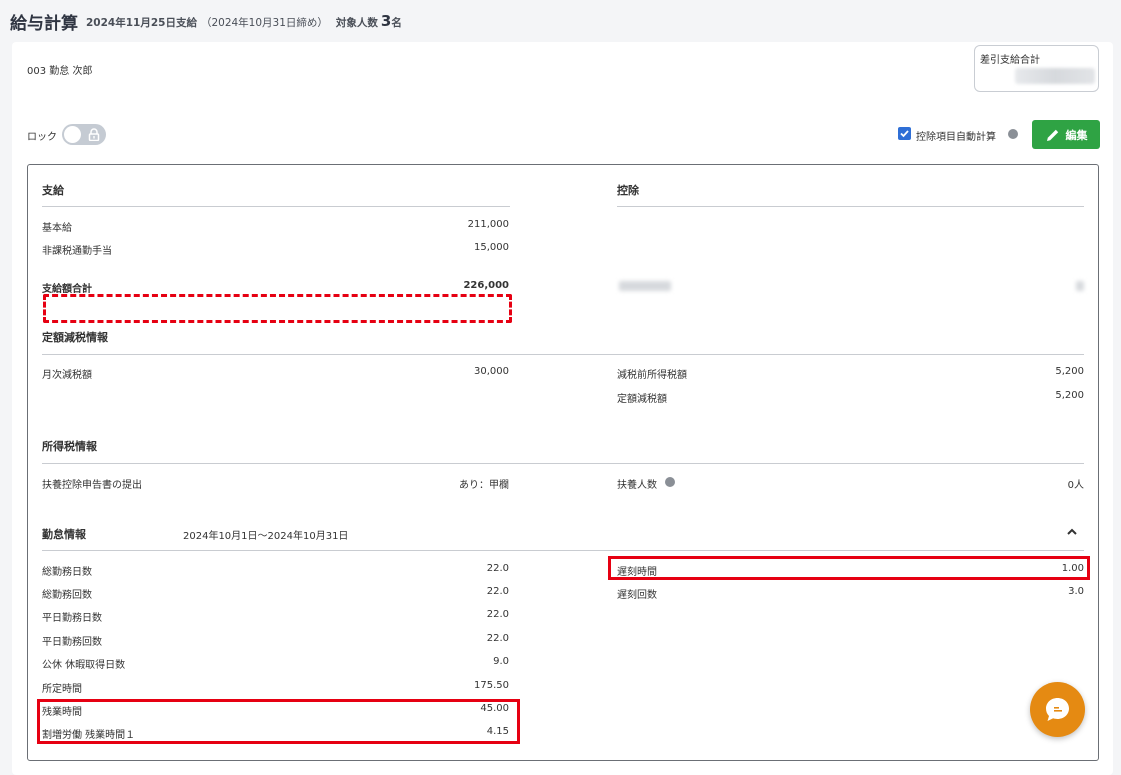  What do you see at coordinates (264, 23) in the screenshot?
I see `cutoff-label: （2024年10月31日締め）` at bounding box center [264, 23].